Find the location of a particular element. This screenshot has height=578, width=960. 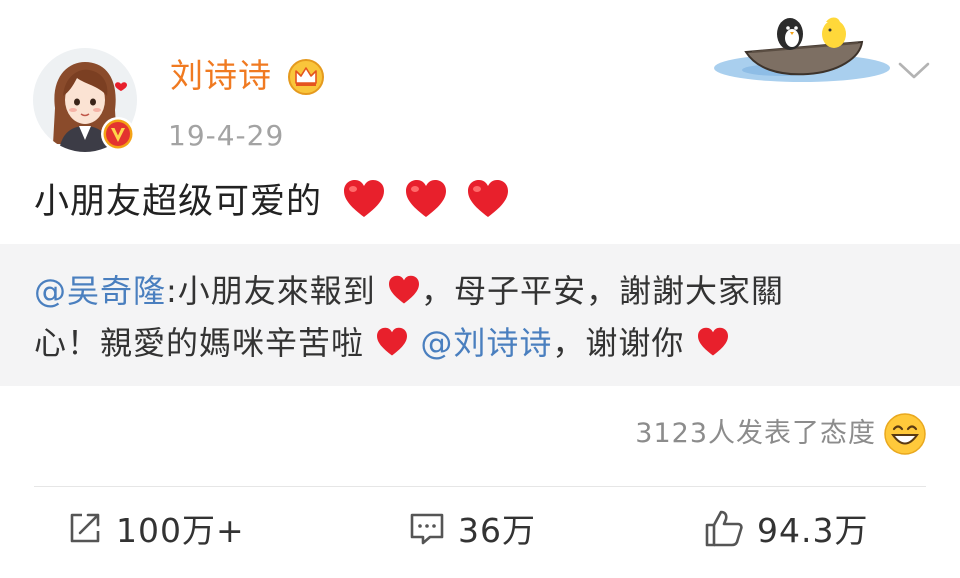

like-count: 94.3万 is located at coordinates (813, 530).